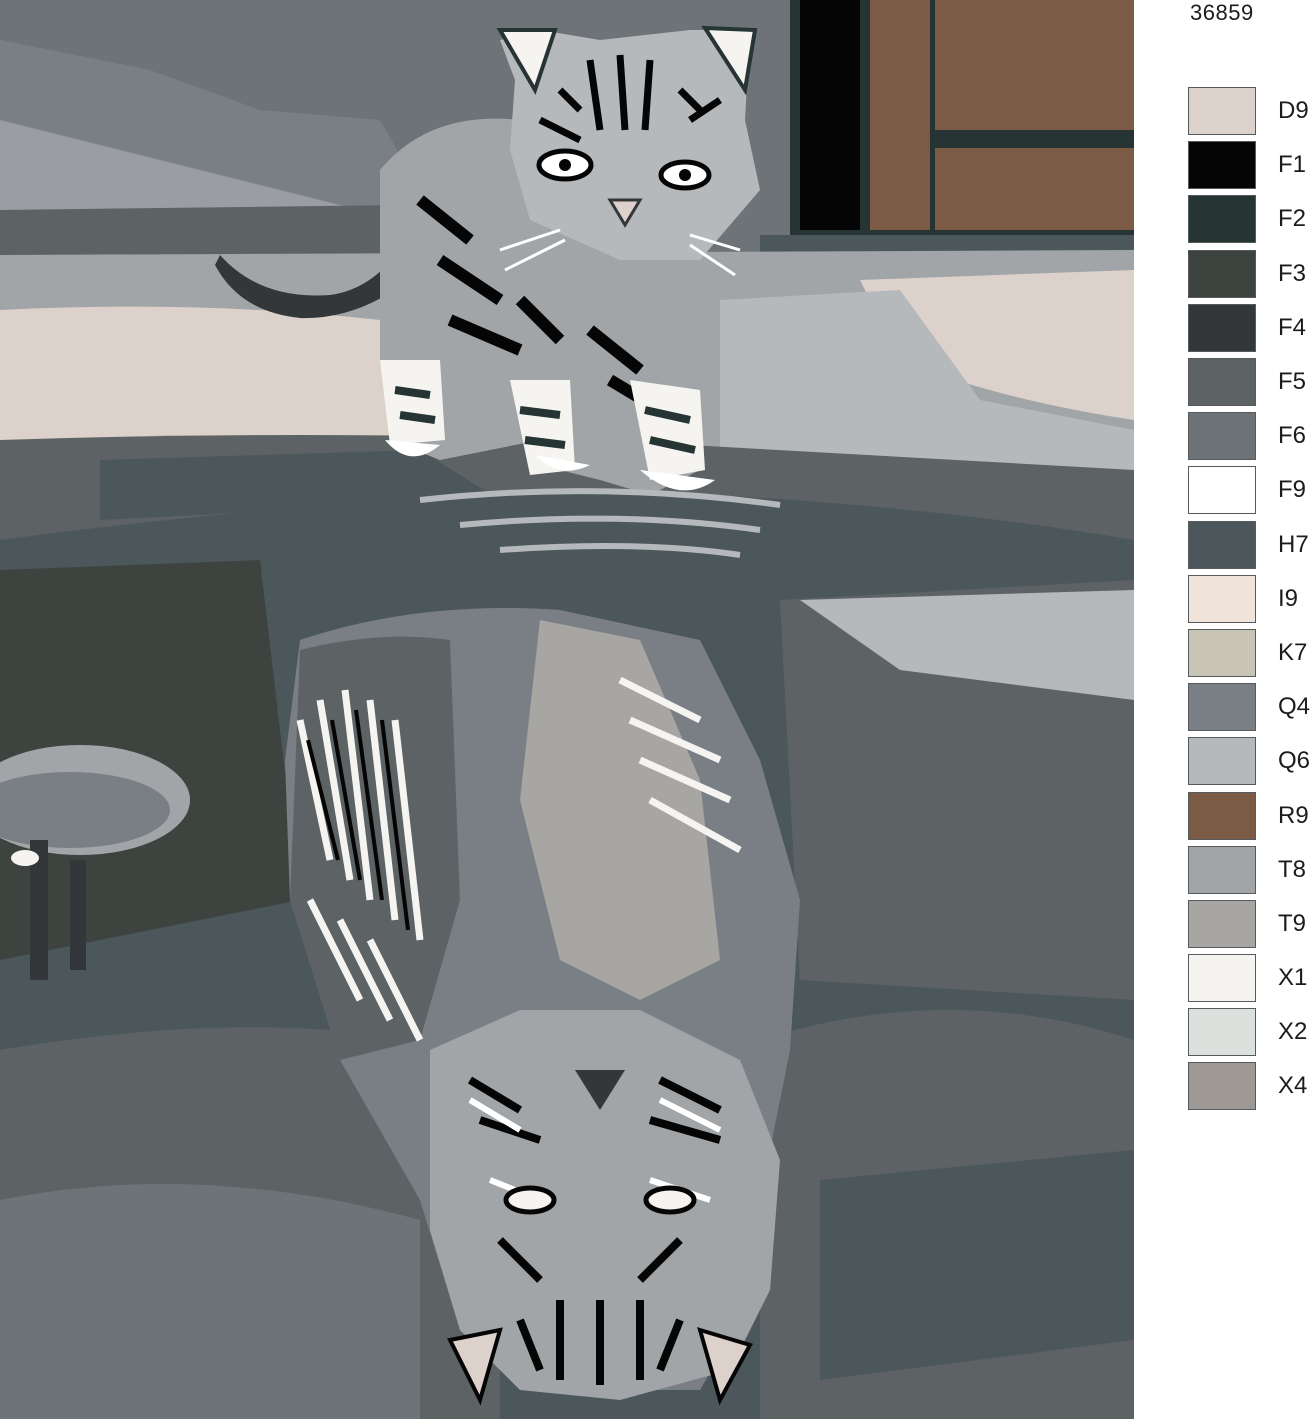 The image size is (1314, 1419). I want to click on stool-highlight, so click(25, 858).